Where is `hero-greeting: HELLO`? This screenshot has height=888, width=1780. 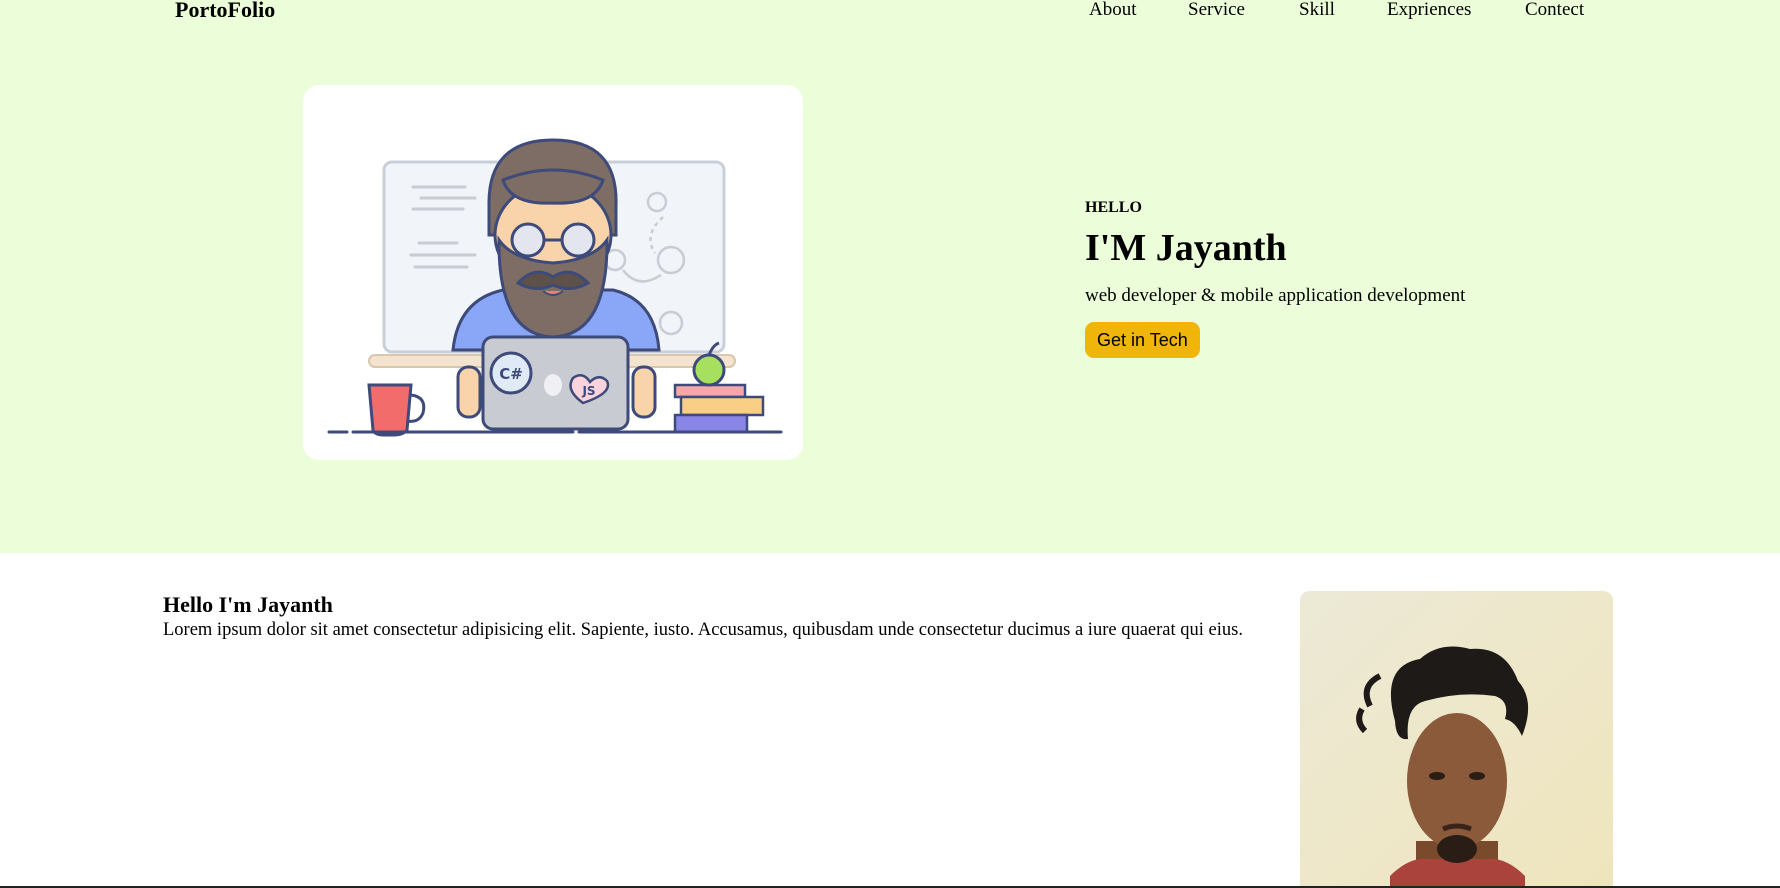 hero-greeting: HELLO is located at coordinates (1113, 207).